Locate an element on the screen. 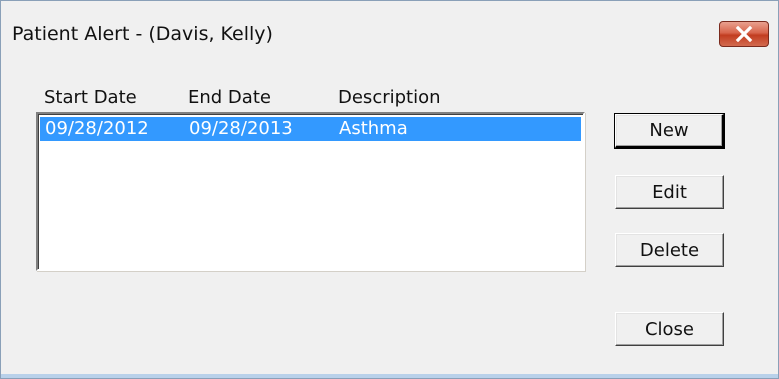 This screenshot has height=379, width=779. edit-button: Edit is located at coordinates (669, 192).